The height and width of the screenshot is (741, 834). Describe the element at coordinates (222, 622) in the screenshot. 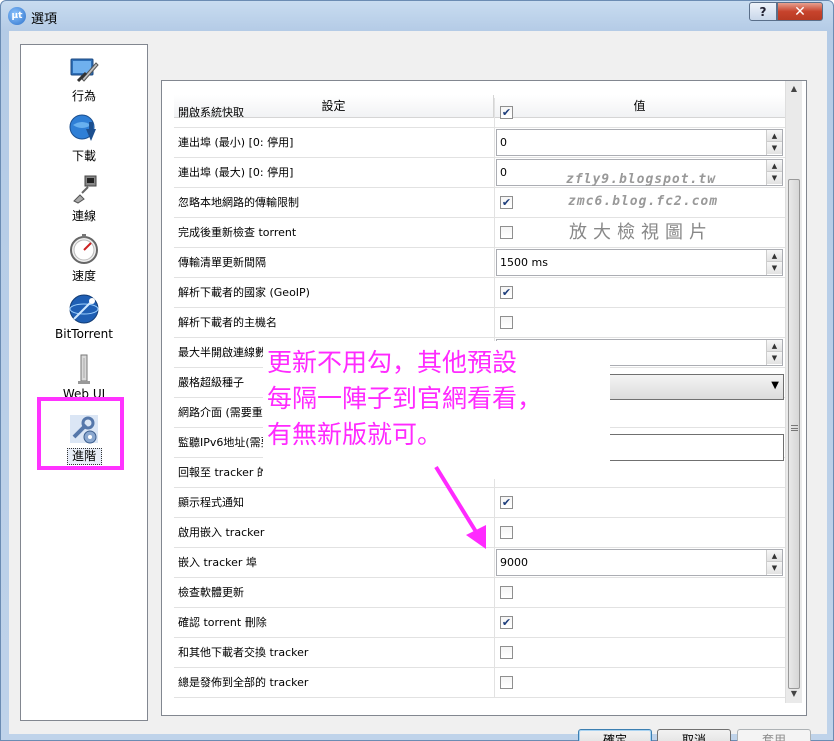

I see `setting-label: 確認 torrent 刪除` at that location.